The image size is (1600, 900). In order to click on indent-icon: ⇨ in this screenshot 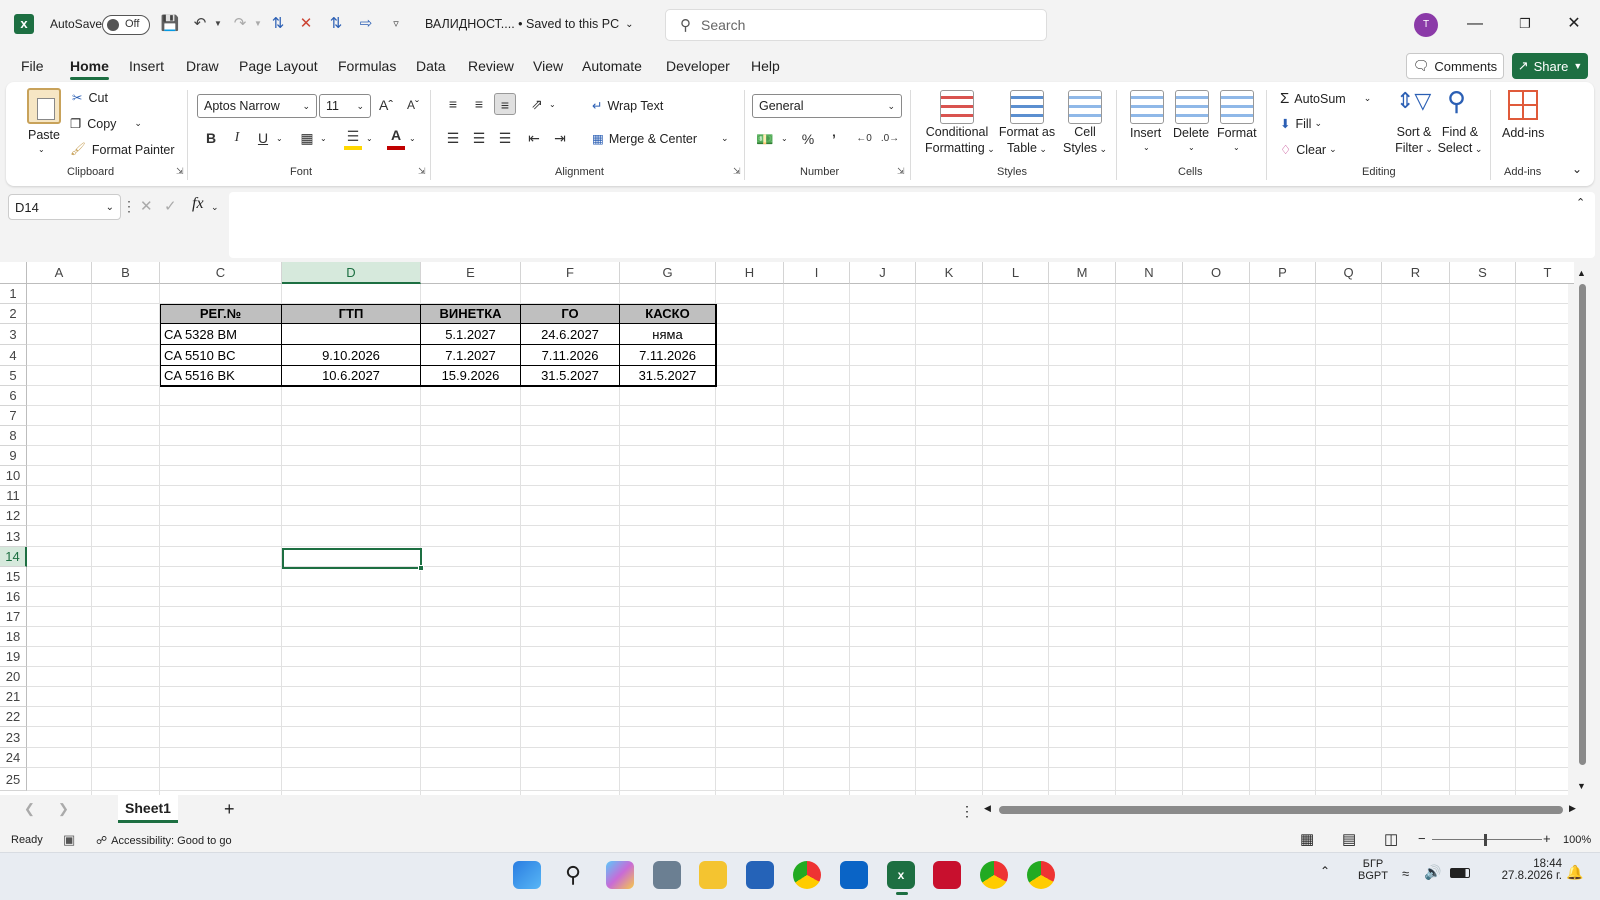, I will do `click(366, 24)`.